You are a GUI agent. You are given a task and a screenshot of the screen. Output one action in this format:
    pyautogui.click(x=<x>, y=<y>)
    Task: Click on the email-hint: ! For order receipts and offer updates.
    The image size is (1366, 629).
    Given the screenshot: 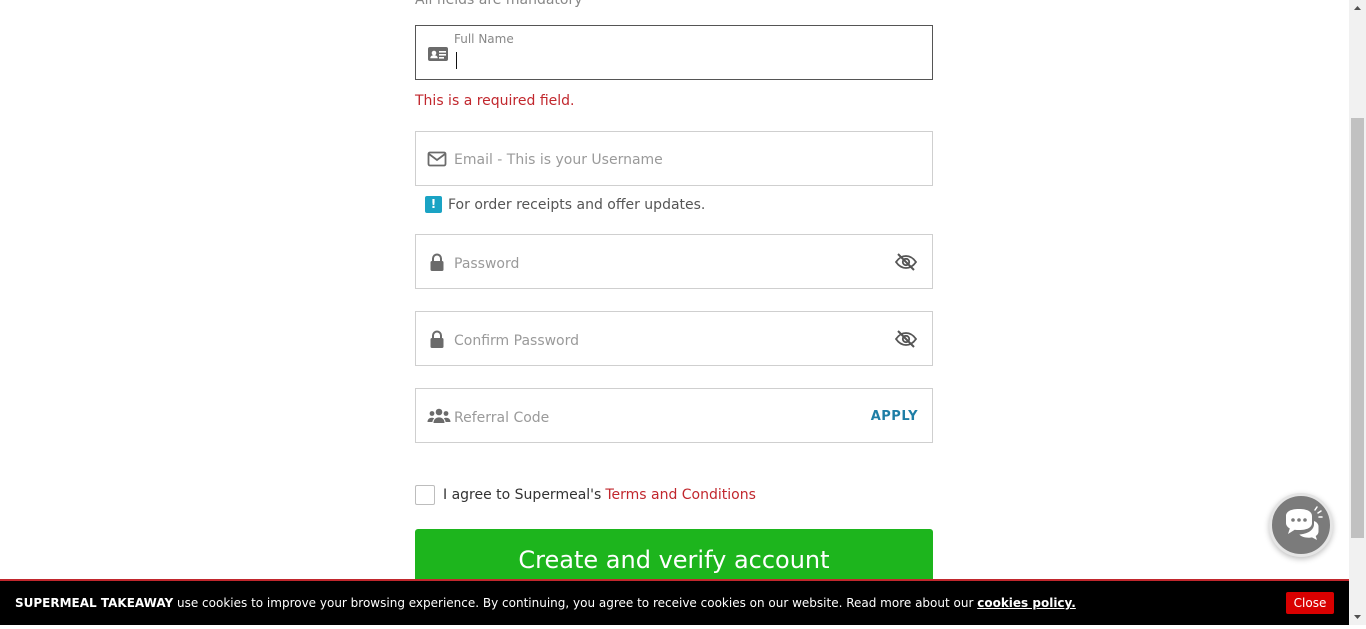 What is the action you would take?
    pyautogui.click(x=565, y=204)
    